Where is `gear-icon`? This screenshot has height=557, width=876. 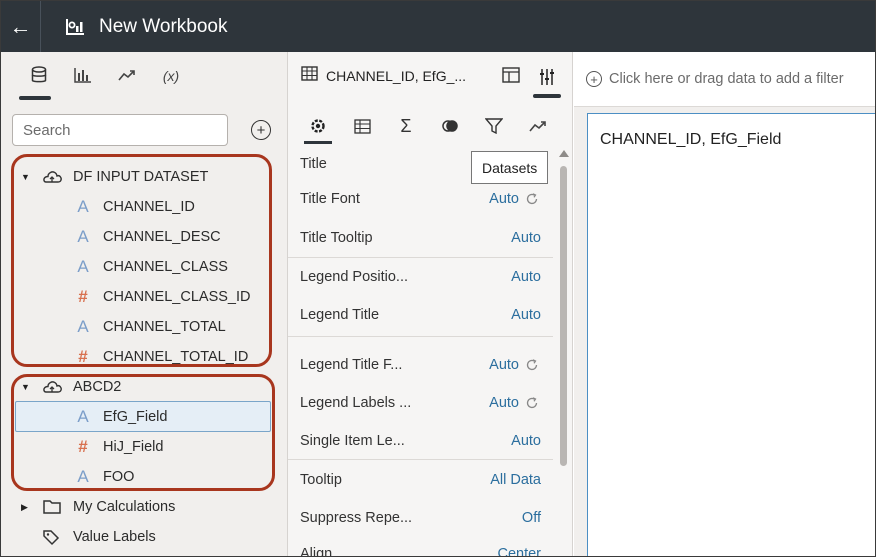 gear-icon is located at coordinates (318, 129).